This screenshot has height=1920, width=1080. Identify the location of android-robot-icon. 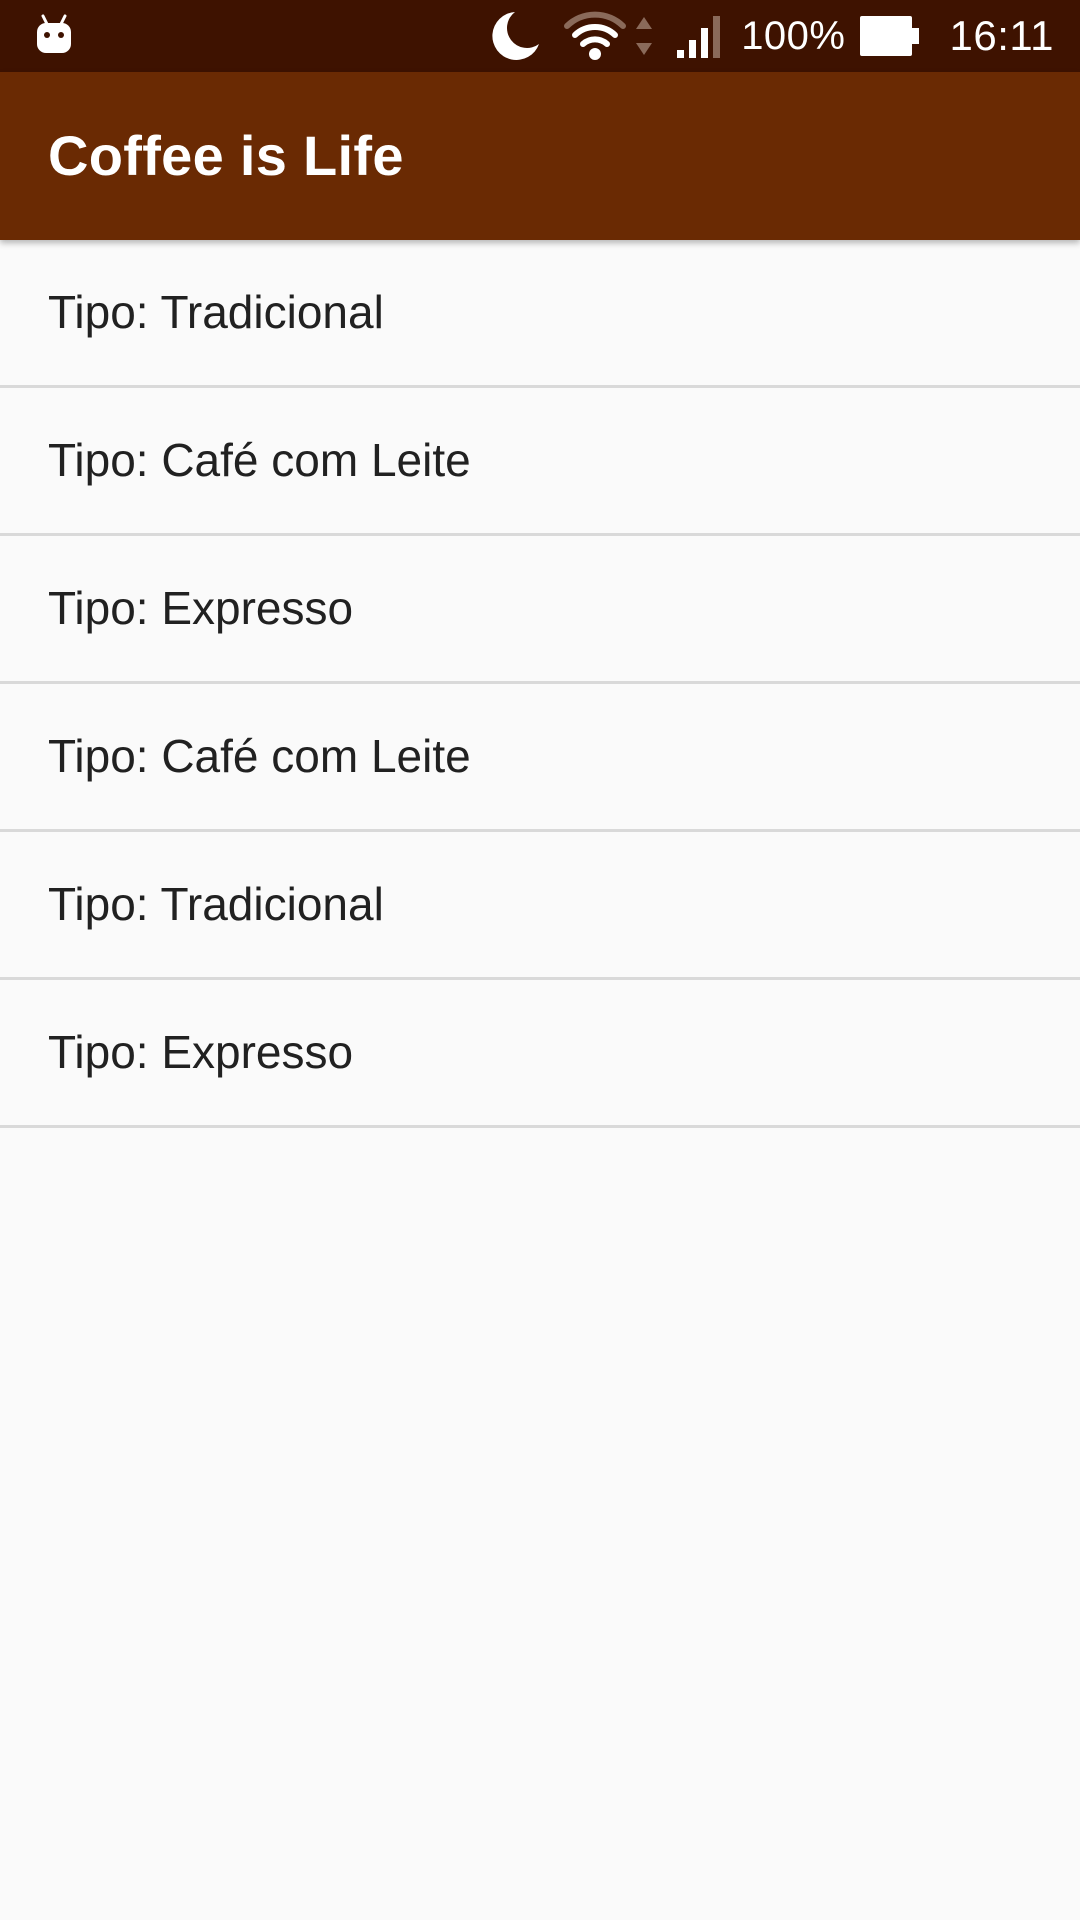
(54, 33).